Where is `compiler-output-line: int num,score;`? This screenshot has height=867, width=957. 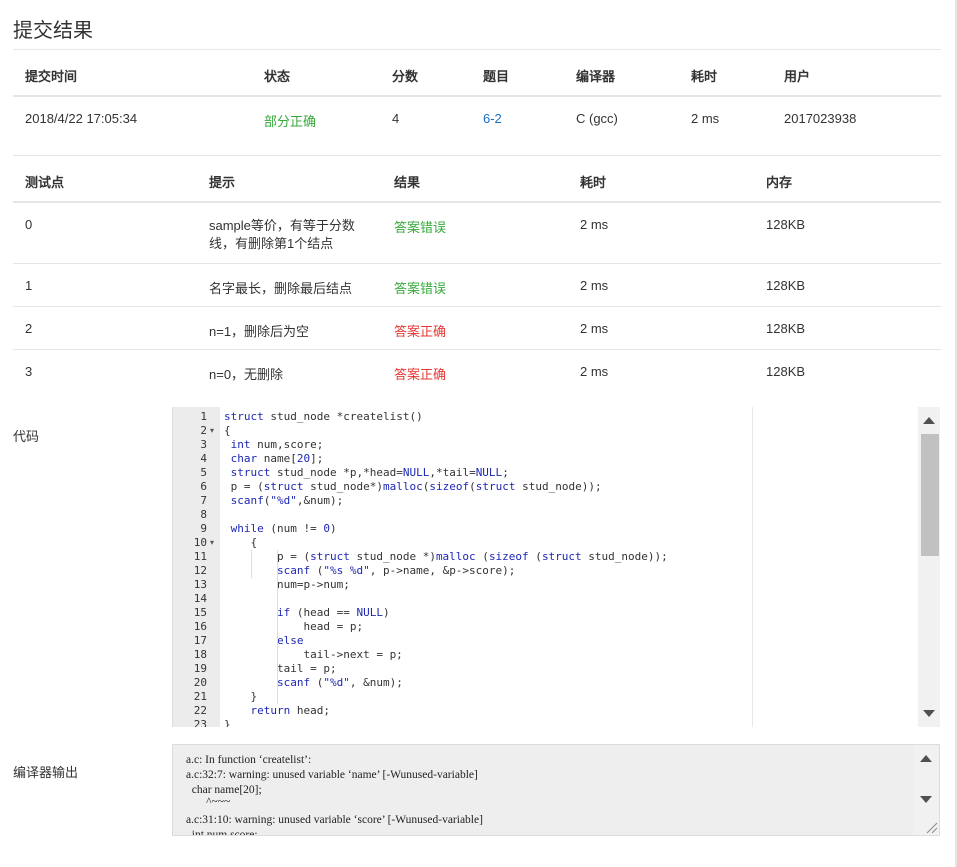 compiler-output-line: int num,score; is located at coordinates (222, 832).